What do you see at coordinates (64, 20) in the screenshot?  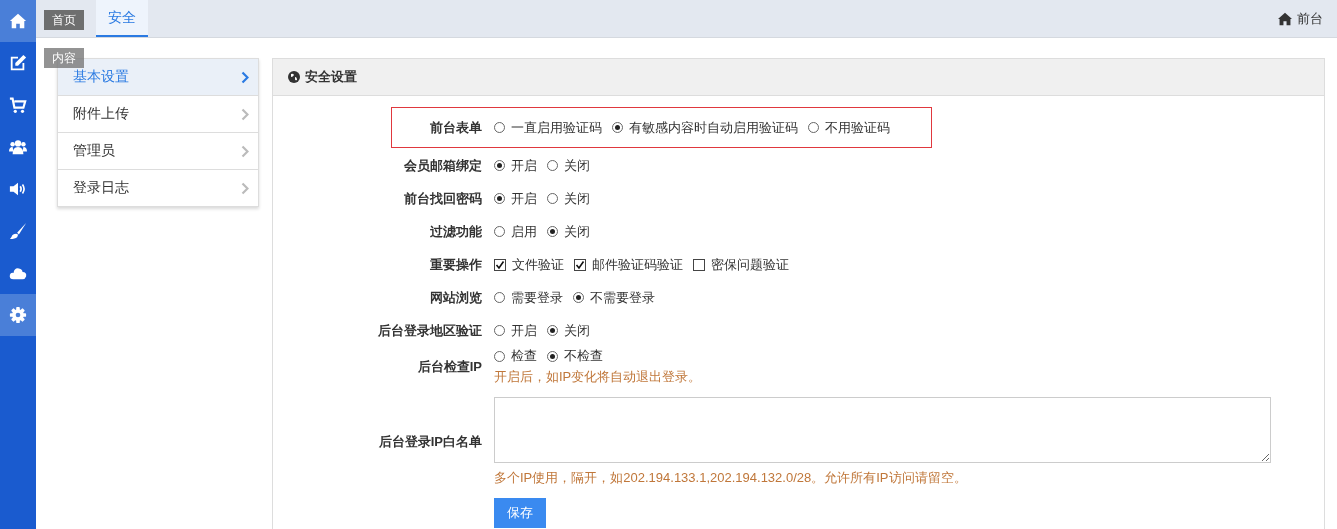 I see `tooltip: 首页` at bounding box center [64, 20].